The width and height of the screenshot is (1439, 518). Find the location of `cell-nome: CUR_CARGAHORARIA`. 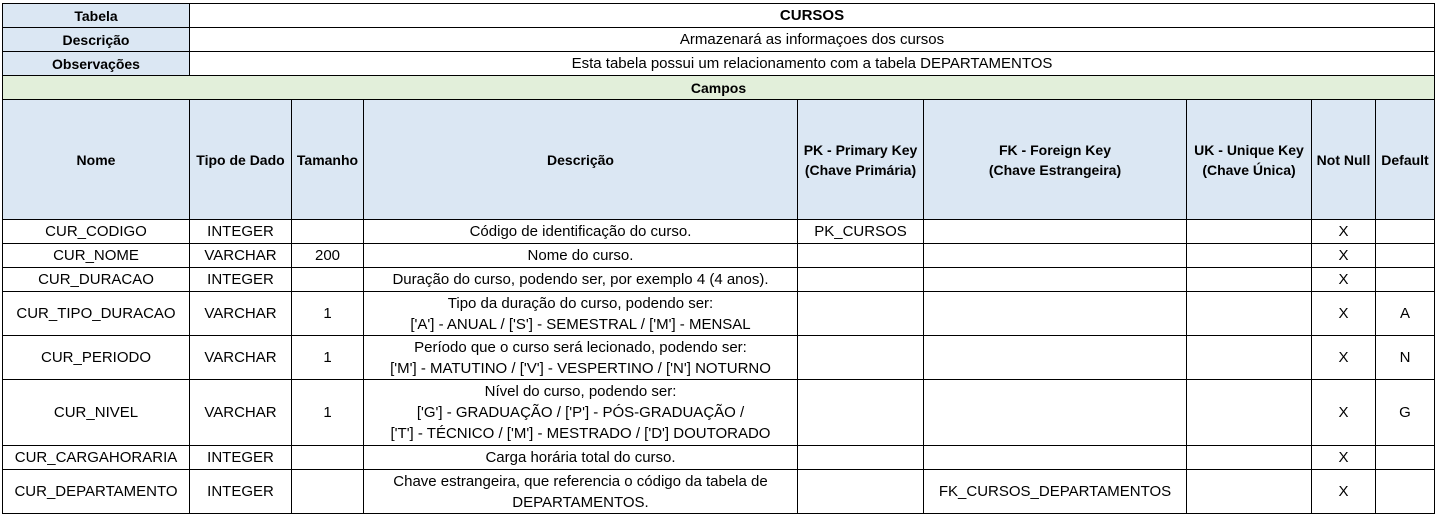

cell-nome: CUR_CARGAHORARIA is located at coordinates (96, 457).